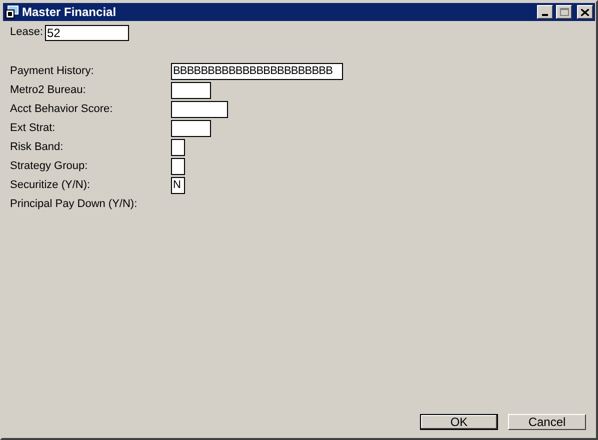 This screenshot has width=598, height=440. What do you see at coordinates (545, 12) in the screenshot?
I see `minimize-button` at bounding box center [545, 12].